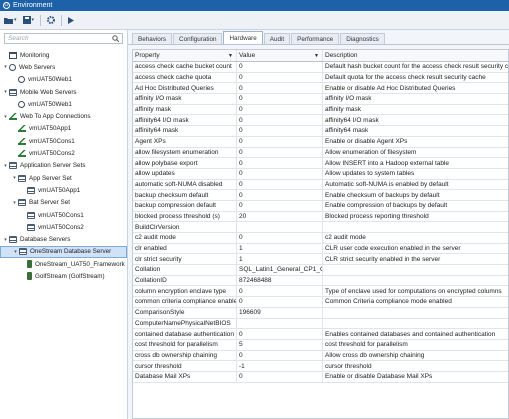 The height and width of the screenshot is (419, 509). What do you see at coordinates (280, 55) in the screenshot?
I see `value-column-header: Value ▼` at bounding box center [280, 55].